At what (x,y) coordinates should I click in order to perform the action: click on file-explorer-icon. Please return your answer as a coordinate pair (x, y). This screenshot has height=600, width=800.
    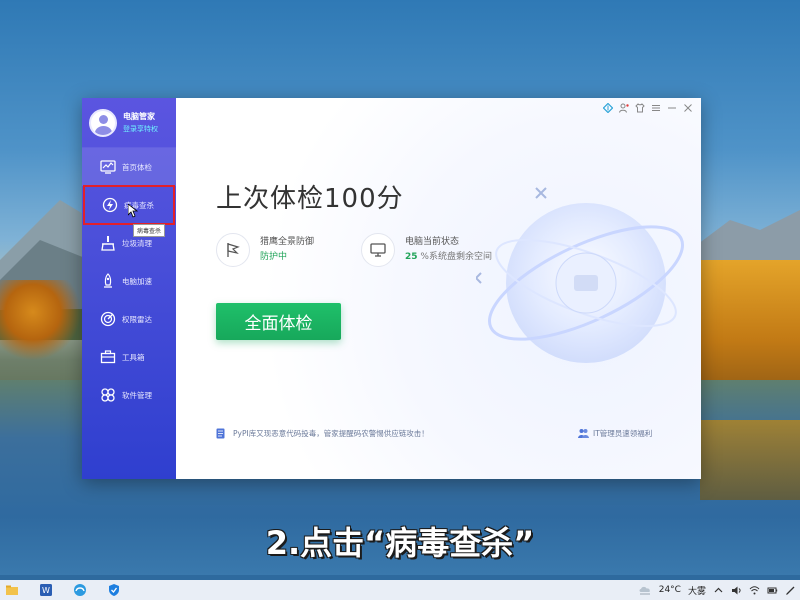
    Looking at the image, I should click on (12, 590).